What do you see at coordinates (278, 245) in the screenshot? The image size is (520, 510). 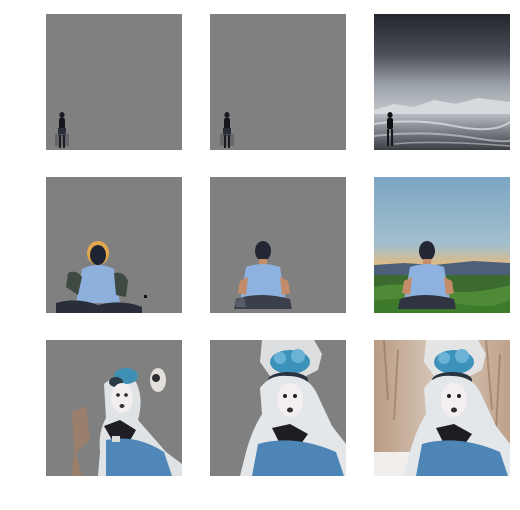 I see `panel-meditation-mask-b` at bounding box center [278, 245].